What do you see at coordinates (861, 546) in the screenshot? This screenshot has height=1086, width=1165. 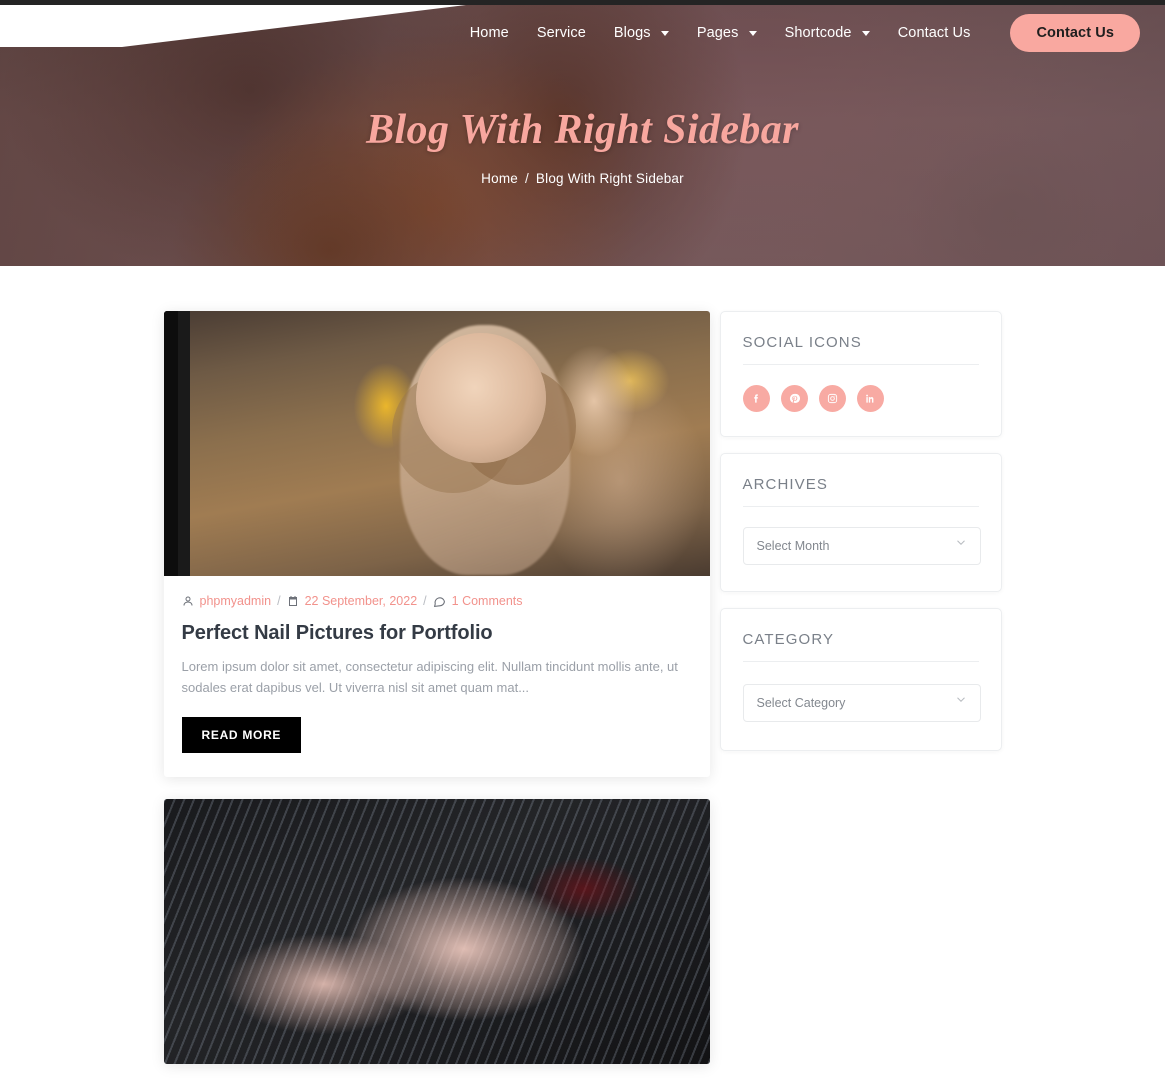 I see `archives-month-select: Select Month` at bounding box center [861, 546].